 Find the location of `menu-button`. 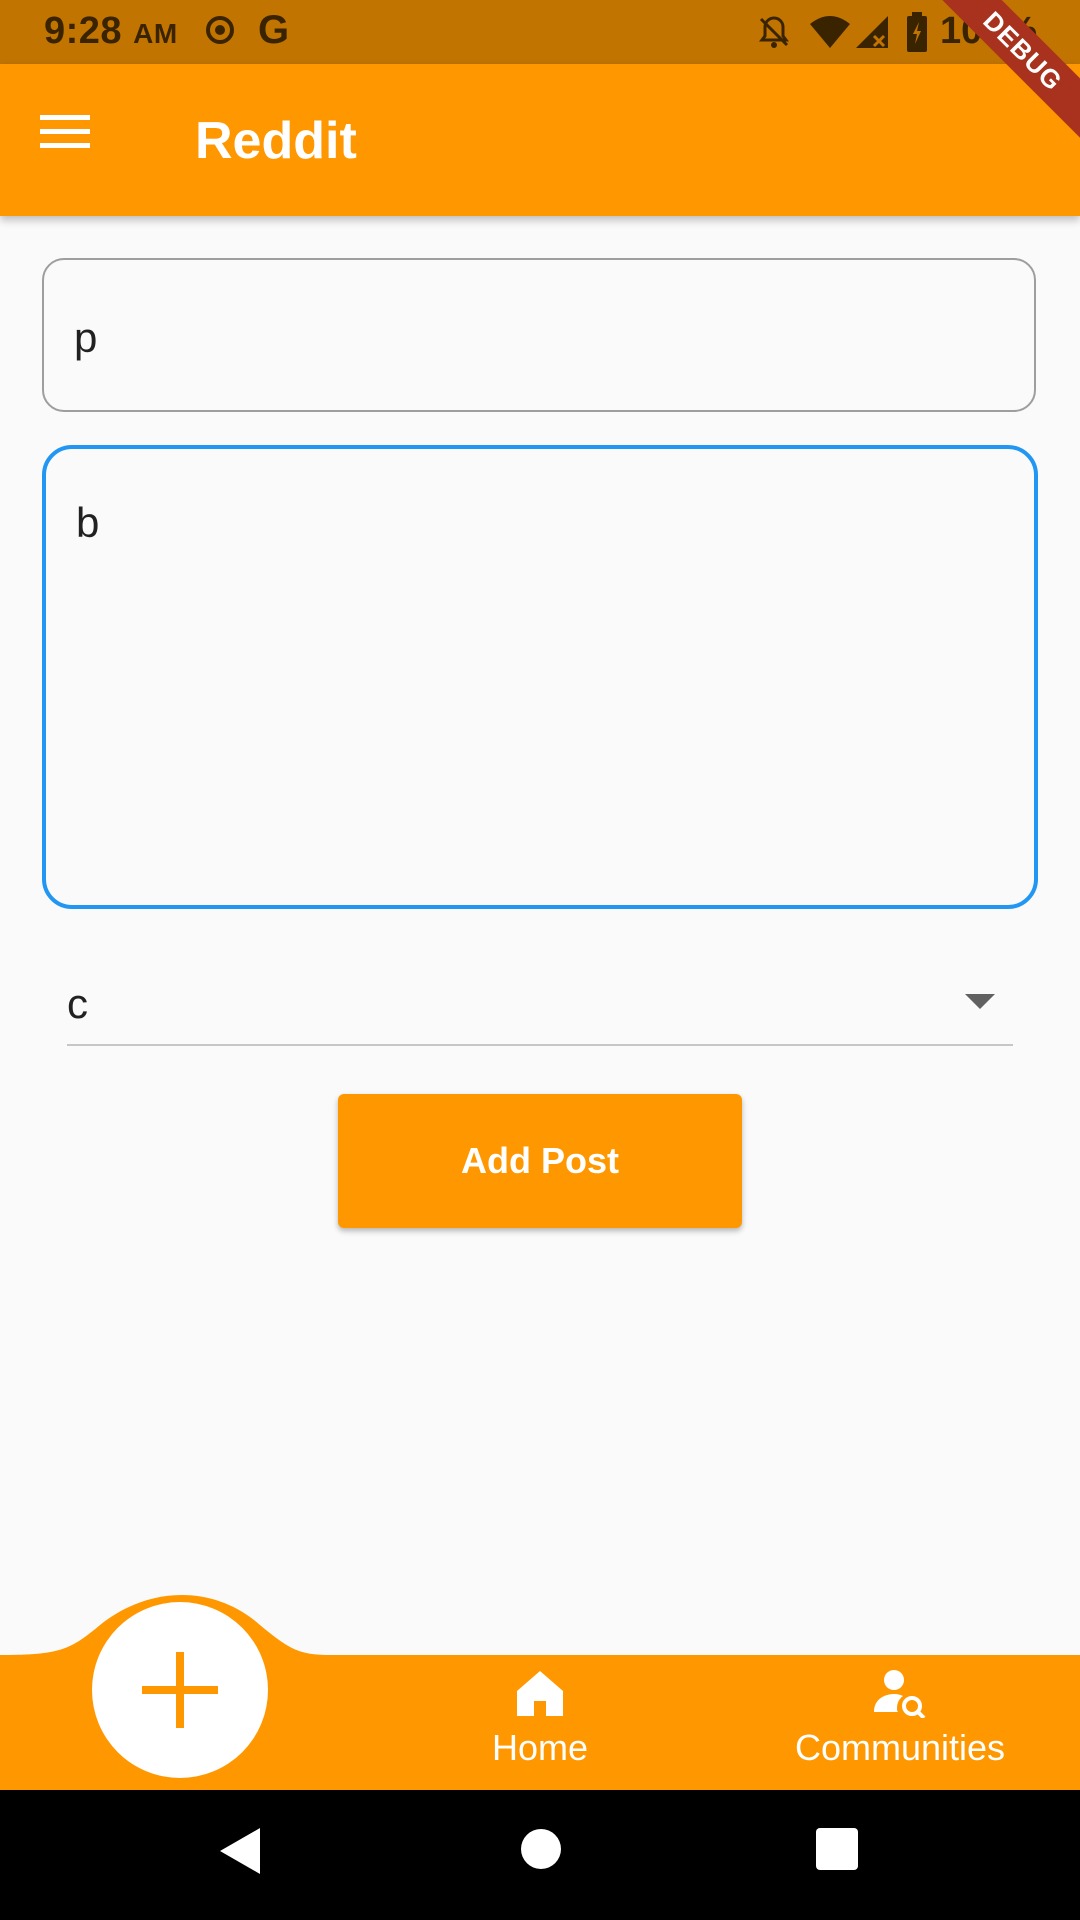

menu-button is located at coordinates (75, 140).